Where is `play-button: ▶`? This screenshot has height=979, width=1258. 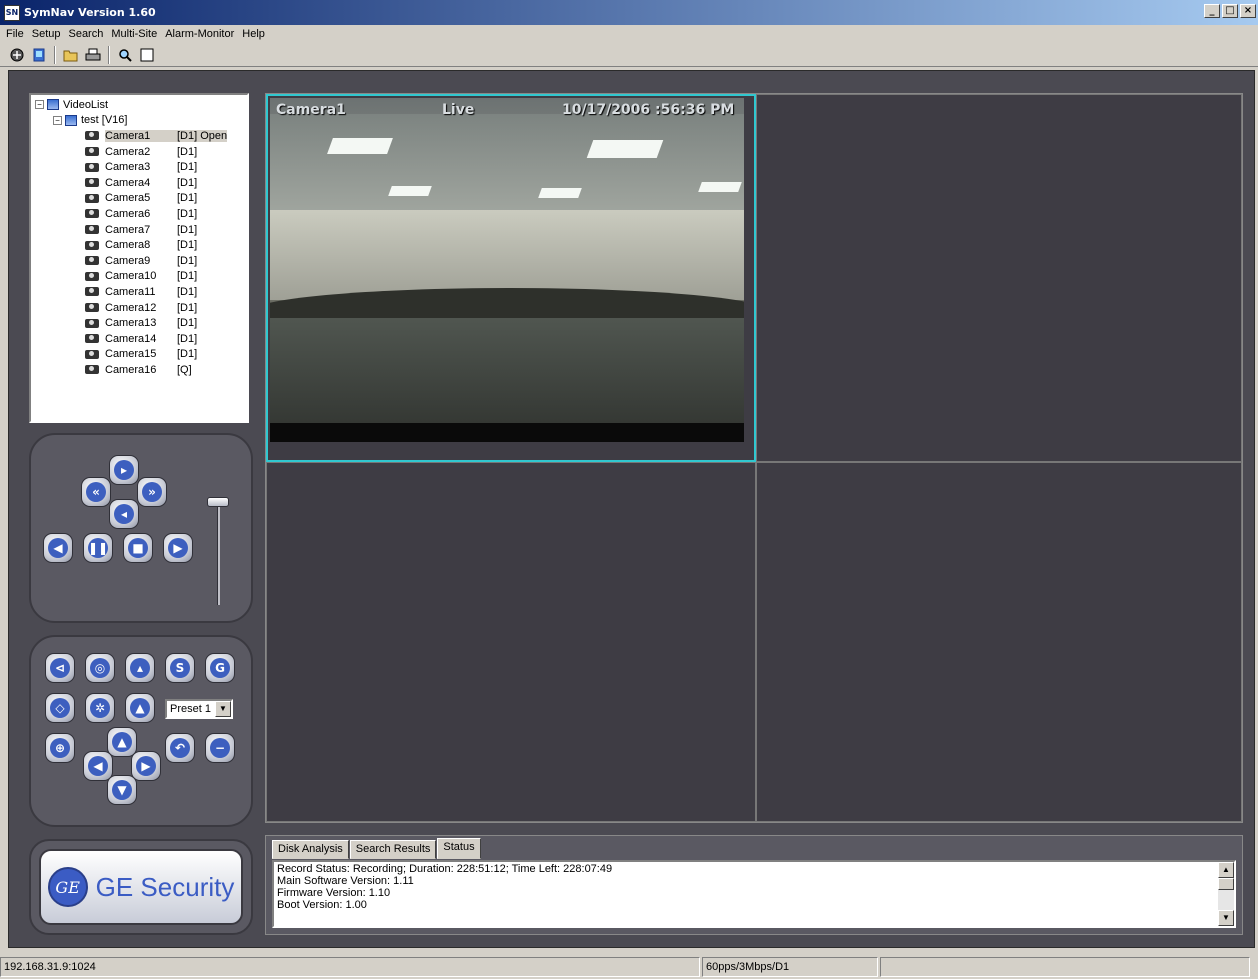
play-button: ▶ is located at coordinates (178, 548).